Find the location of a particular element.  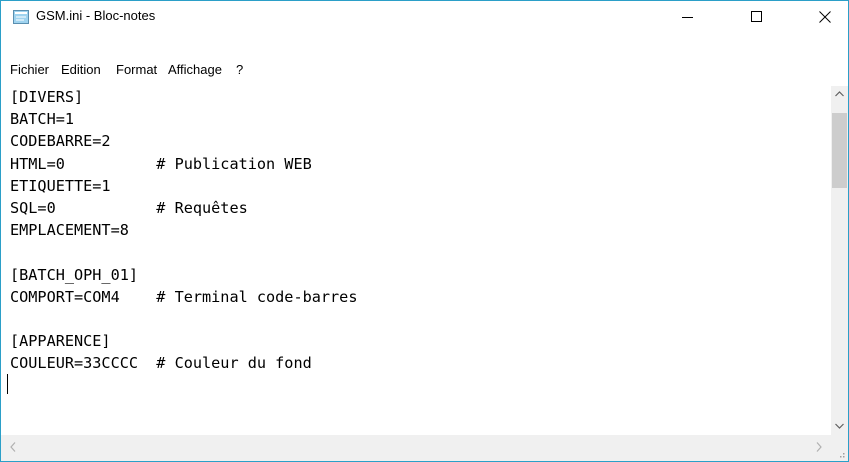

code-line: CODEBARRE=2 is located at coordinates (60, 141).